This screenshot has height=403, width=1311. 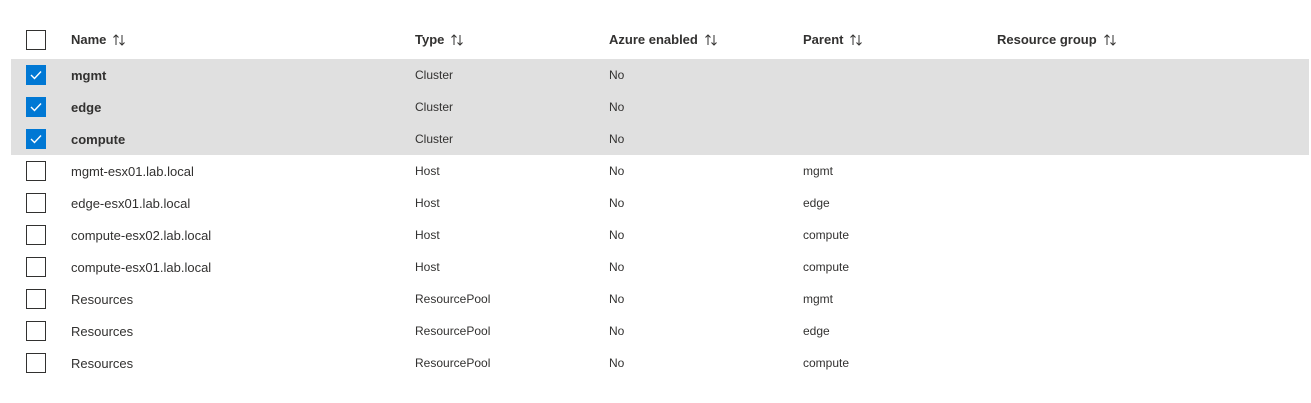 What do you see at coordinates (660, 363) in the screenshot?
I see `table-row: Resources ResourcePool No compute` at bounding box center [660, 363].